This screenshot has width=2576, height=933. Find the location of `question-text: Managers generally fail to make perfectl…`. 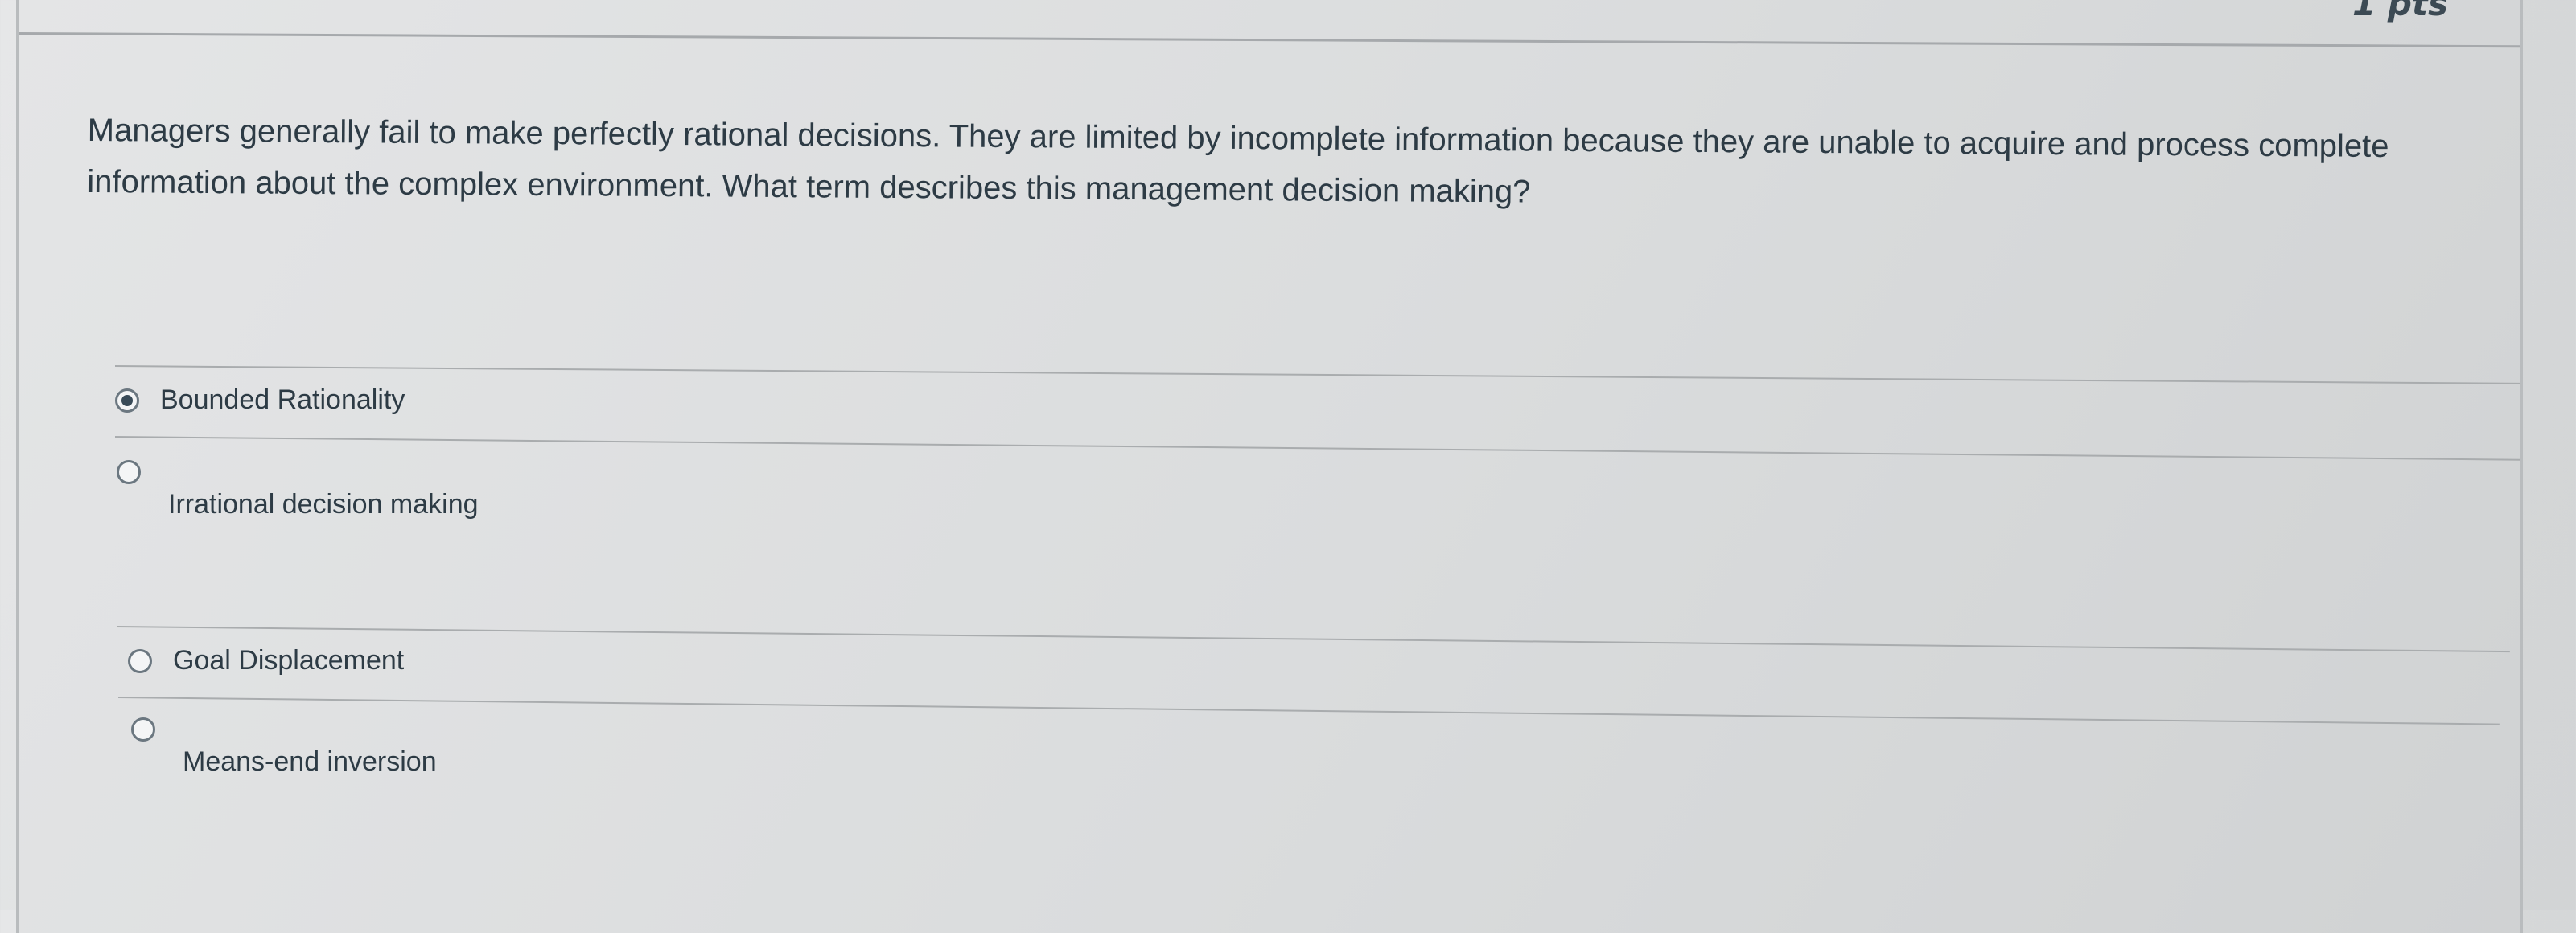

question-text: Managers generally fail to make perfectl… is located at coordinates (1238, 161).